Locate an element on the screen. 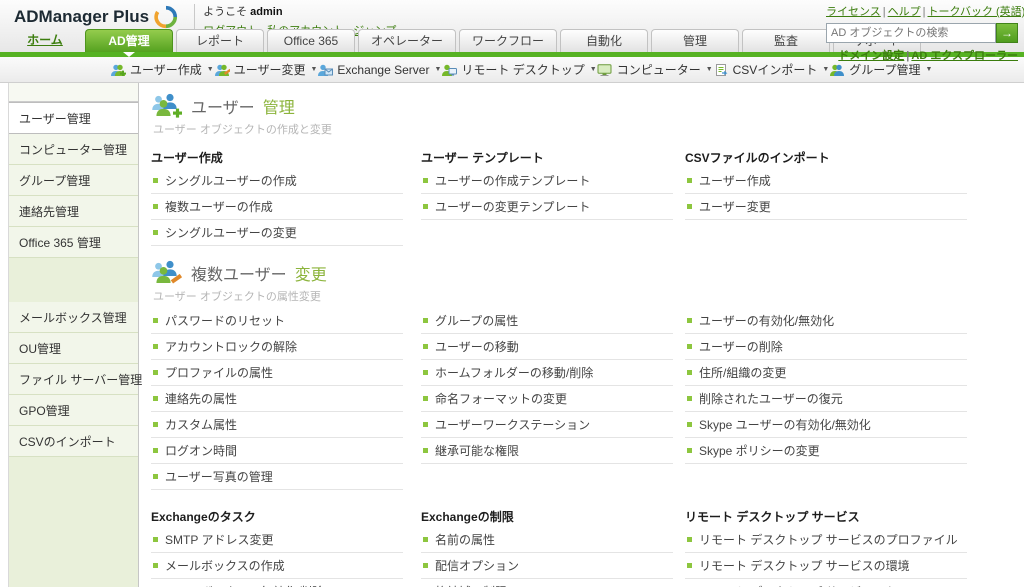 The width and height of the screenshot is (1024, 587). menu-item-link: 配信オプション is located at coordinates (477, 565).